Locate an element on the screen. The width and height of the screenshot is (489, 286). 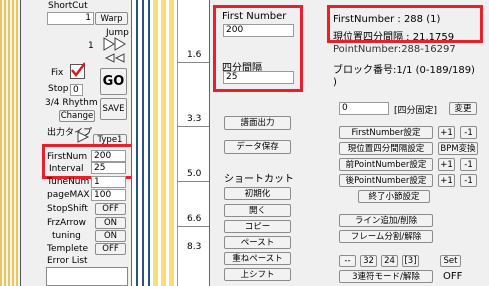
fixed-quarter-label: [四分固定] is located at coordinates (416, 111).